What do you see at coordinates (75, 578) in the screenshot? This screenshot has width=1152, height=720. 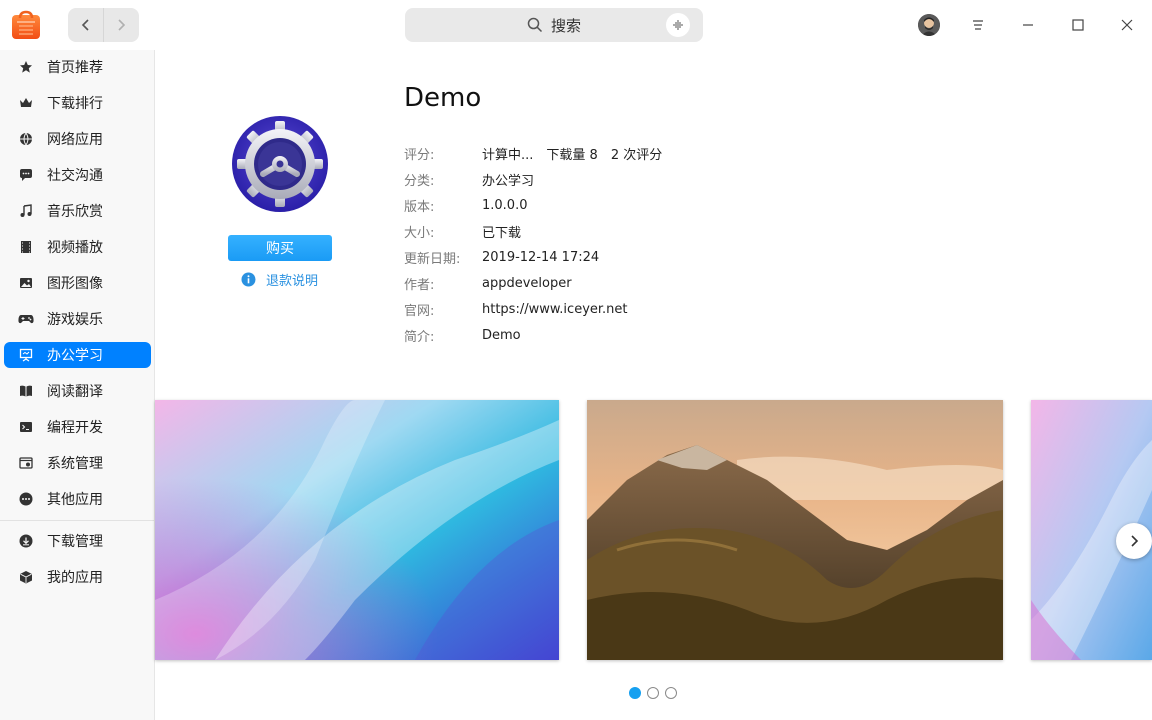 I see `sidebar-item-label: 我的应用` at bounding box center [75, 578].